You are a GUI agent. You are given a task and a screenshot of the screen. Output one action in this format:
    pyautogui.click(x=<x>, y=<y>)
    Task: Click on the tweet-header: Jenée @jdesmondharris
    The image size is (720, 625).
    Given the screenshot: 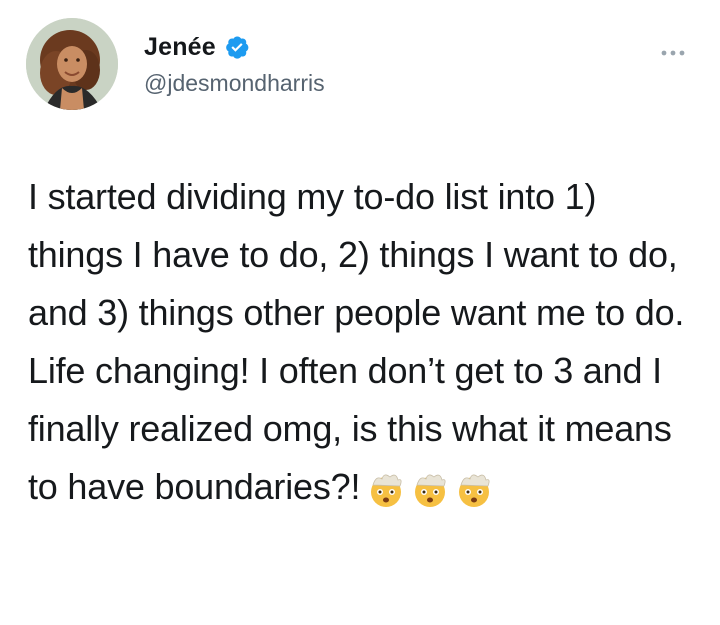 What is the action you would take?
    pyautogui.click(x=360, y=68)
    